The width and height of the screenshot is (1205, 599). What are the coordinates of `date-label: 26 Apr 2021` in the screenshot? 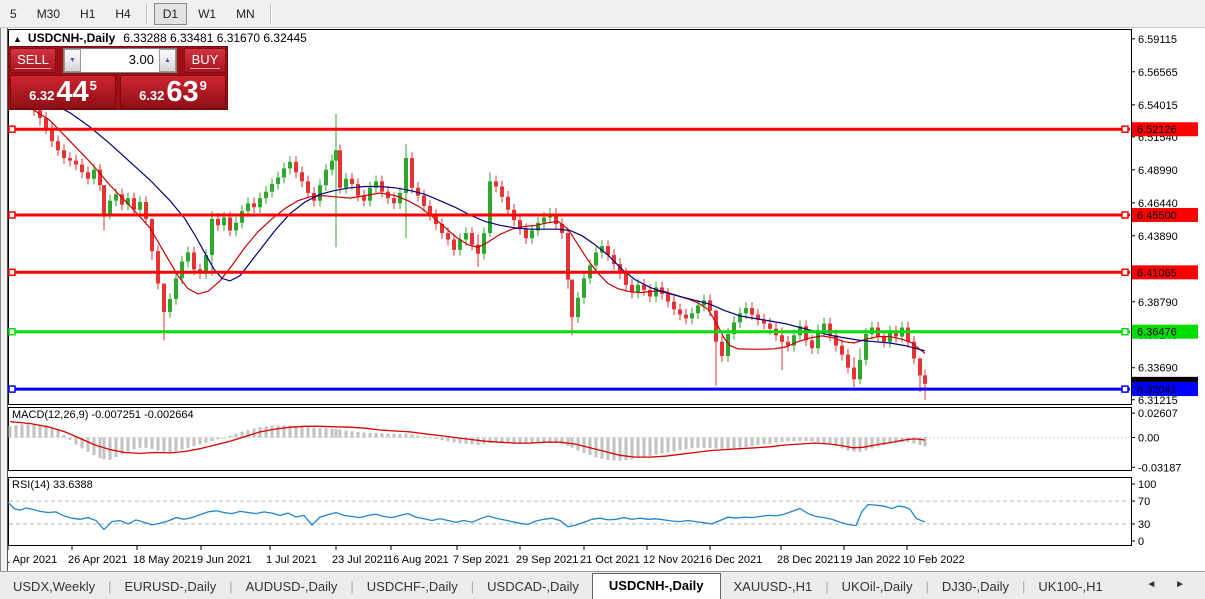 It's located at (97, 560).